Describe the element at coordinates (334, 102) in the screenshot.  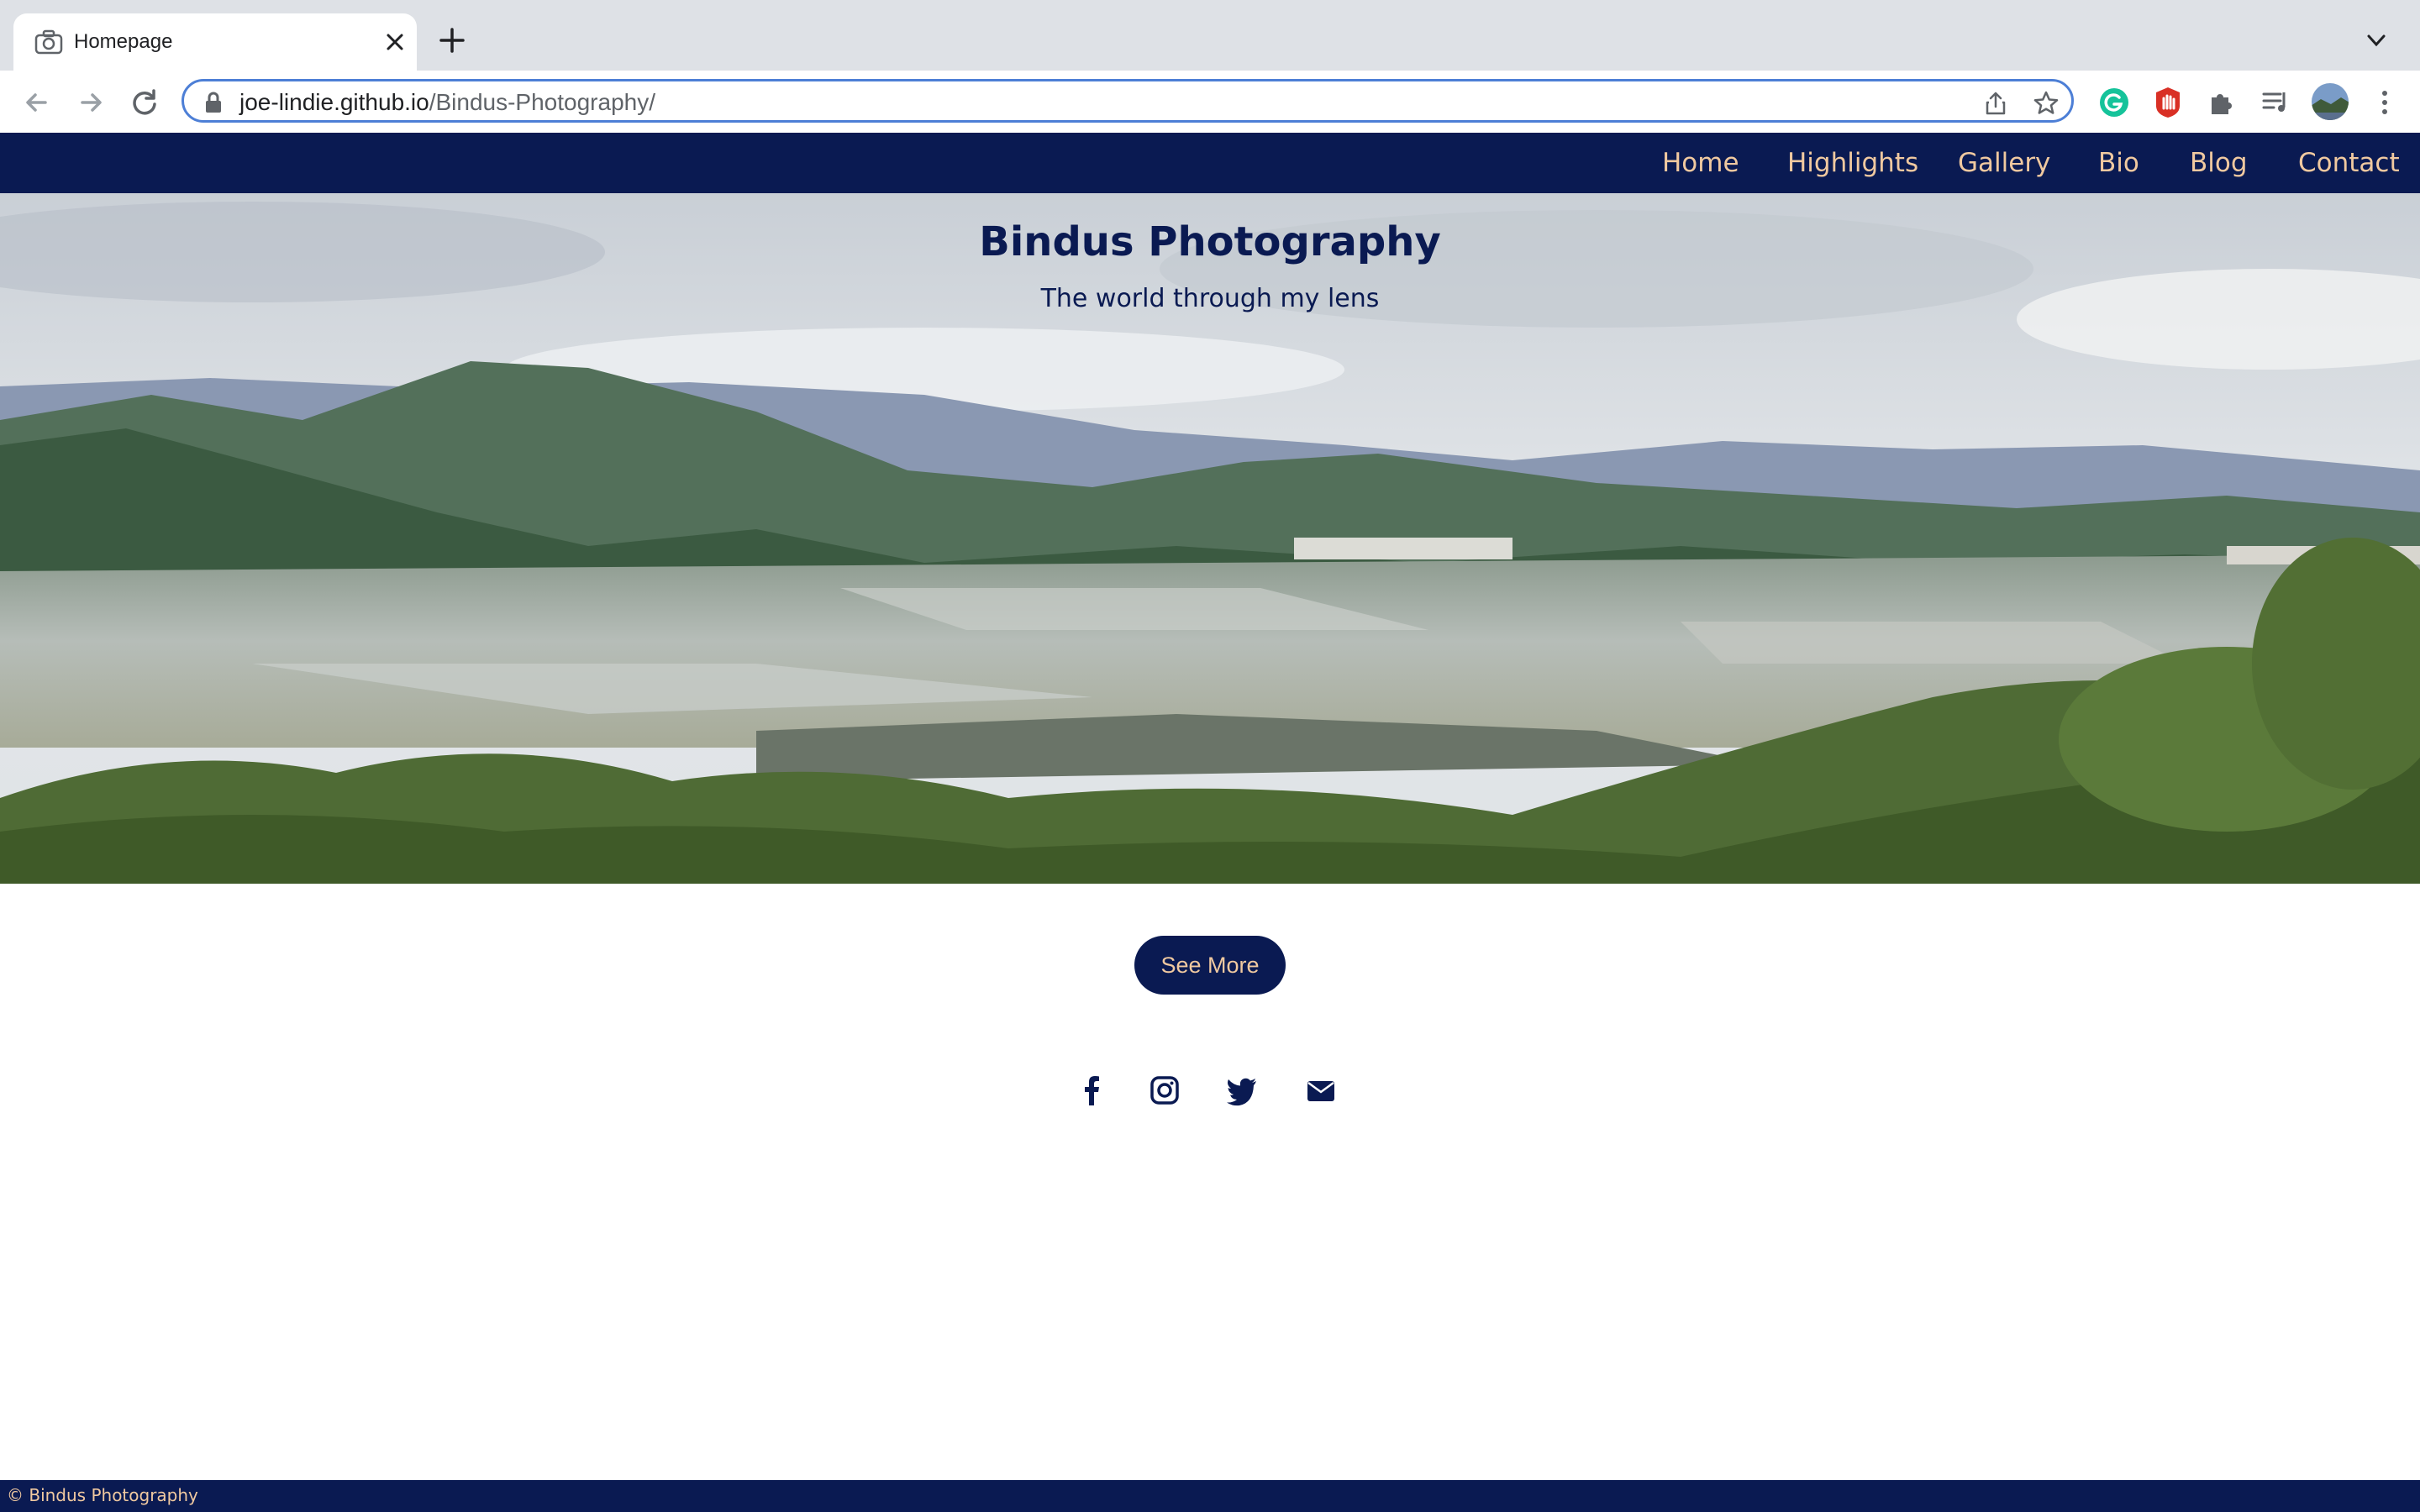
I see `url-domain: joe-lindie.github.io` at that location.